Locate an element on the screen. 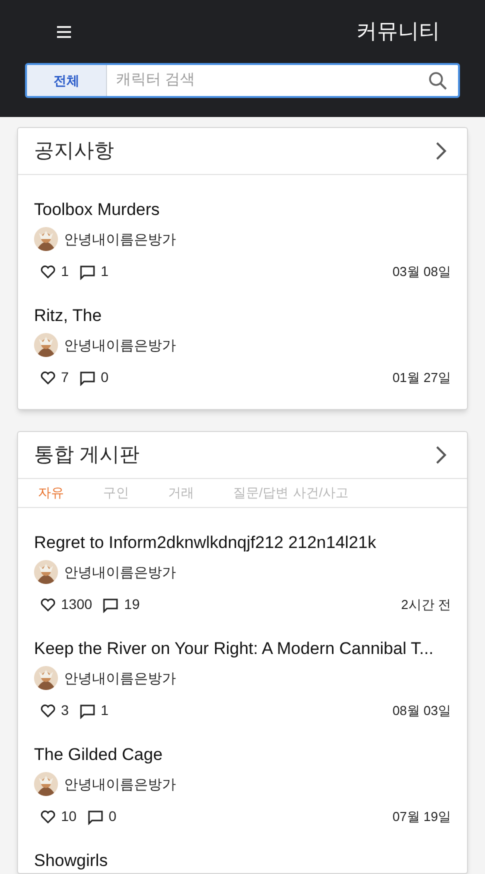 The width and height of the screenshot is (485, 874). comment-count: 19 is located at coordinates (132, 604).